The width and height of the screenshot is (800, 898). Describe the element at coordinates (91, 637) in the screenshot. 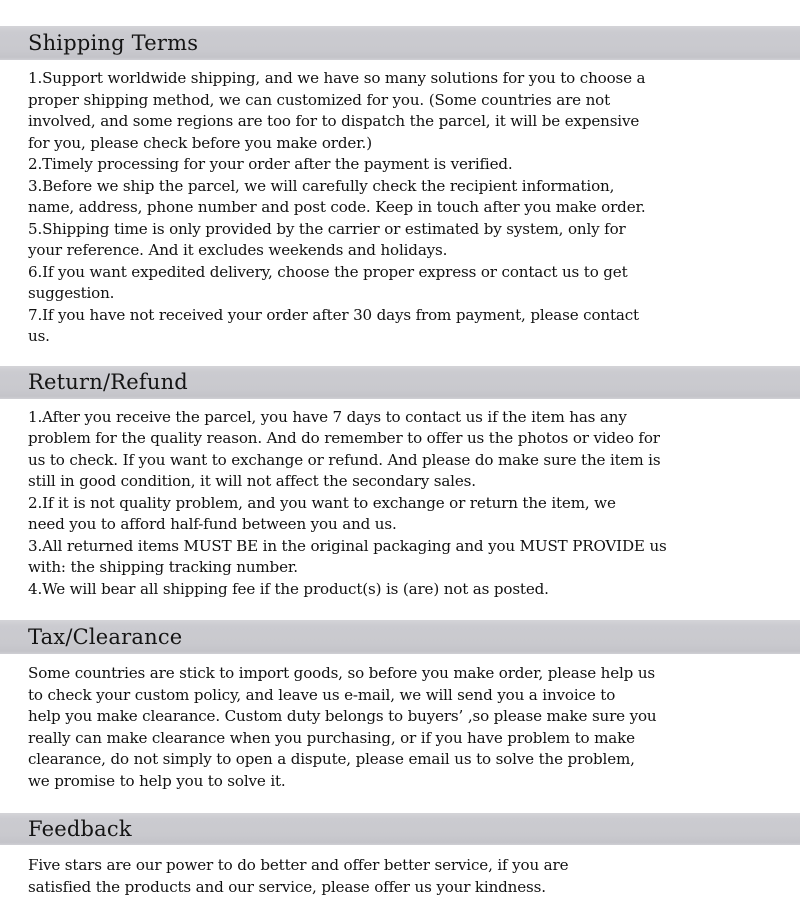

I see `section-title-tax-clearance: Tax/Clearance` at that location.